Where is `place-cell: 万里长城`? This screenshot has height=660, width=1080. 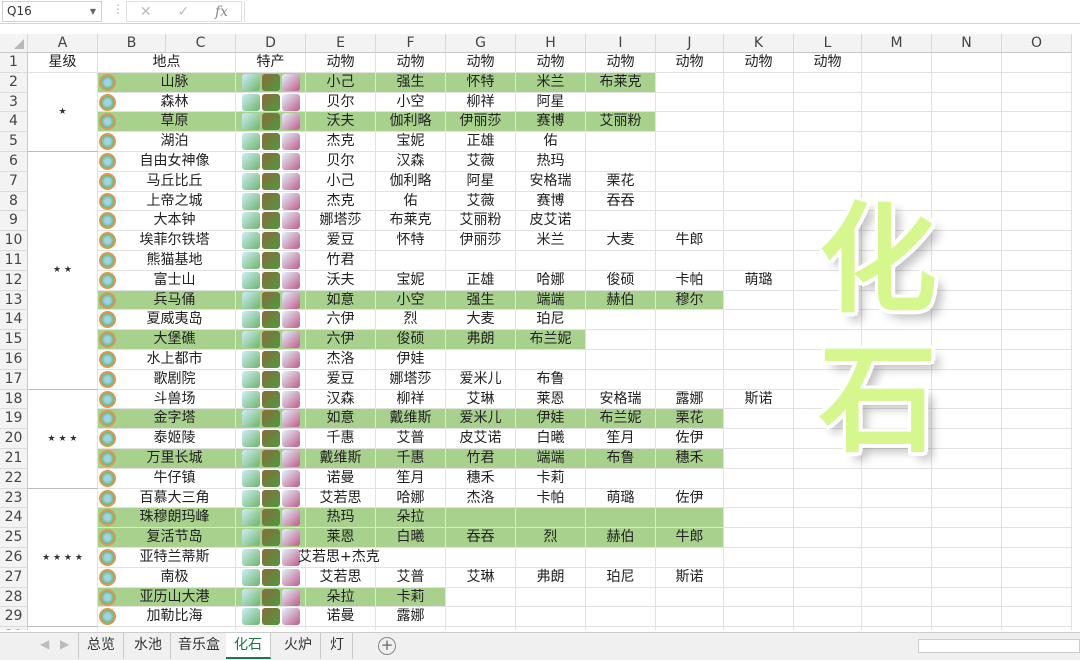
place-cell: 万里长城 is located at coordinates (167, 459).